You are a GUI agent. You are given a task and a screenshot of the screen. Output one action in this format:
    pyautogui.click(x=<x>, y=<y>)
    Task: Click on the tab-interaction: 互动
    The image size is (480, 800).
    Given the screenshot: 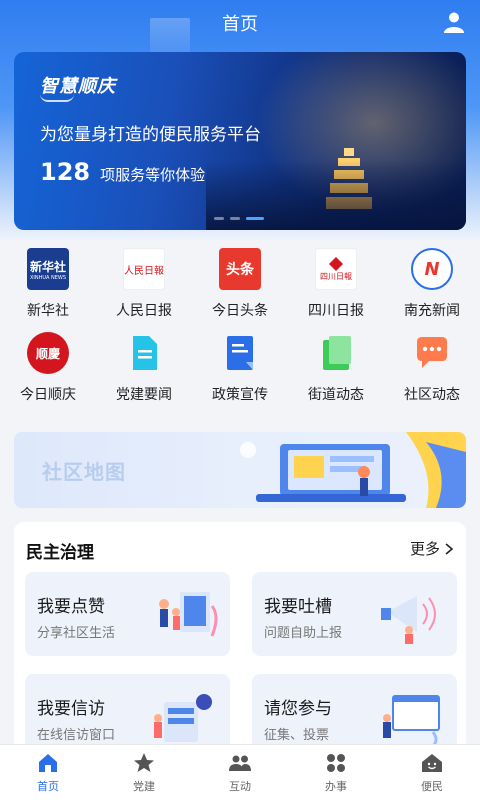 What is the action you would take?
    pyautogui.click(x=240, y=772)
    